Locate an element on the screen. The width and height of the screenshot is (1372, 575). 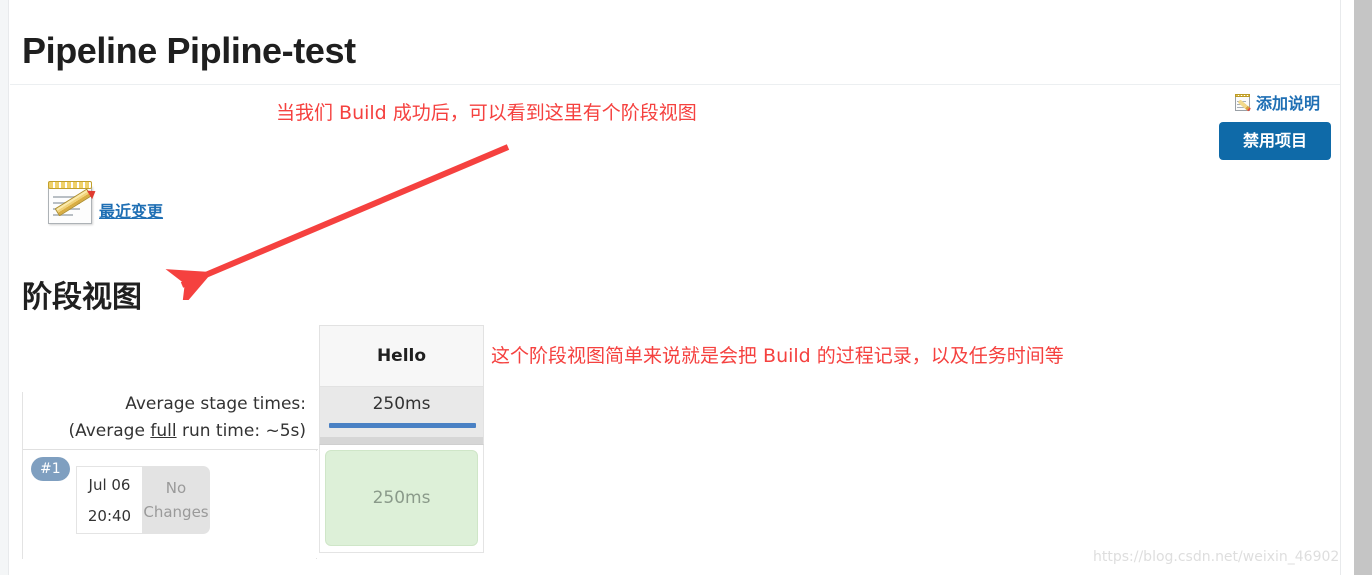
add-description-label: 添加说明 is located at coordinates (1288, 103).